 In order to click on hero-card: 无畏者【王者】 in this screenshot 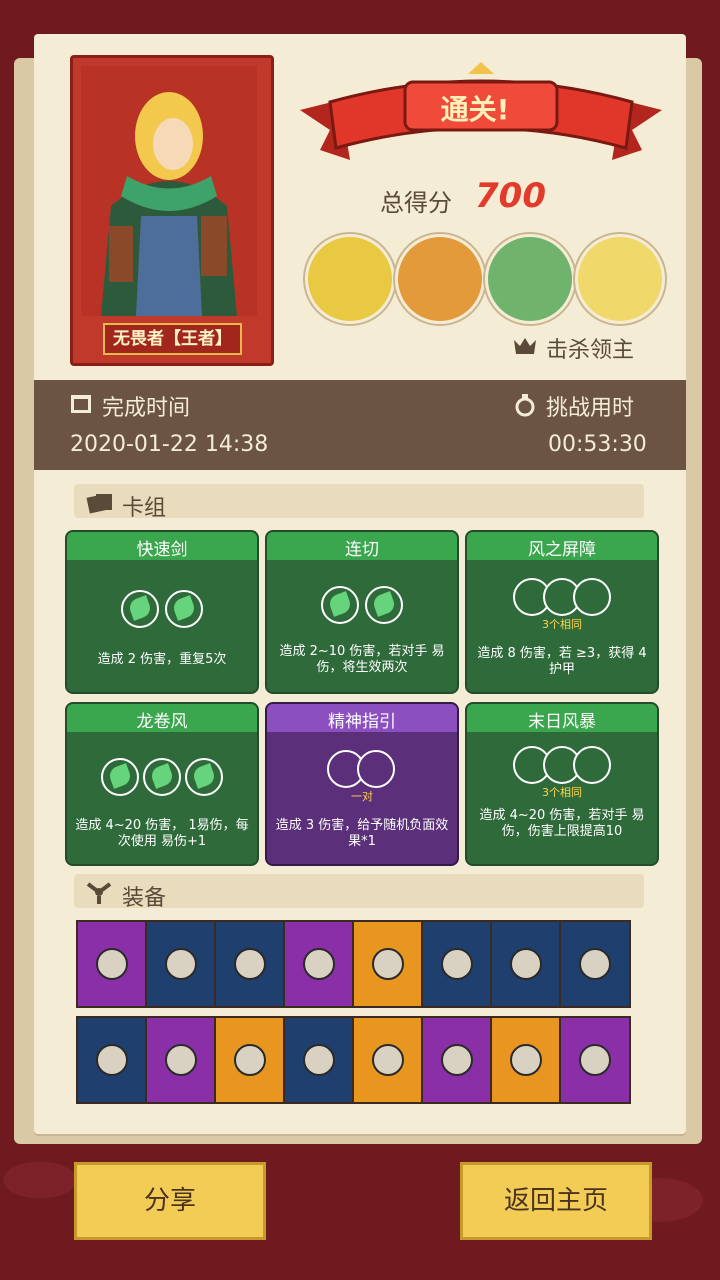, I will do `click(172, 210)`.